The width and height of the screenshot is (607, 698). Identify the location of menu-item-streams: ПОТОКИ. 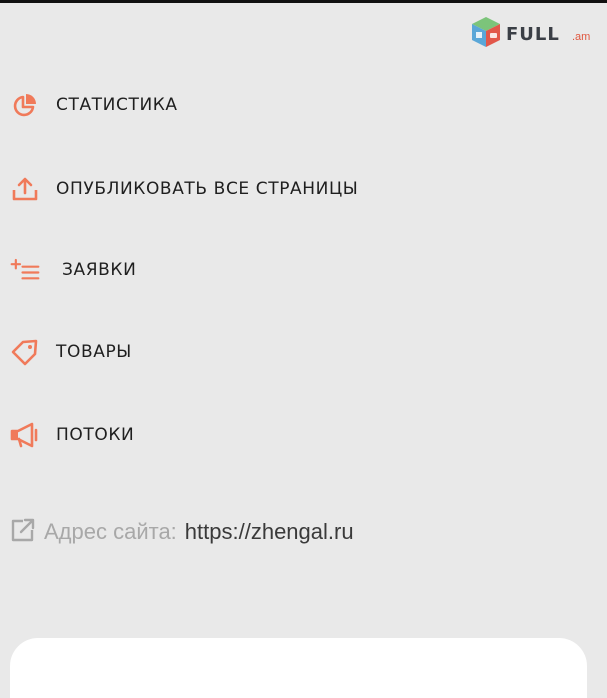
(72, 435).